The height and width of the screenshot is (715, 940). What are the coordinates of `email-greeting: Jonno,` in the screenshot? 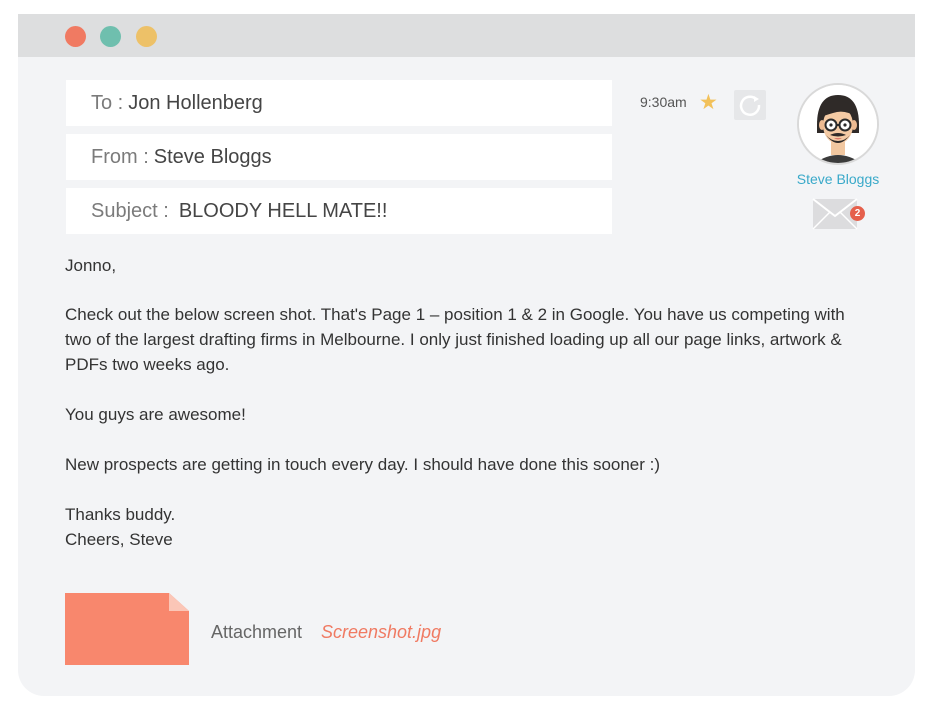 It's located at (91, 265).